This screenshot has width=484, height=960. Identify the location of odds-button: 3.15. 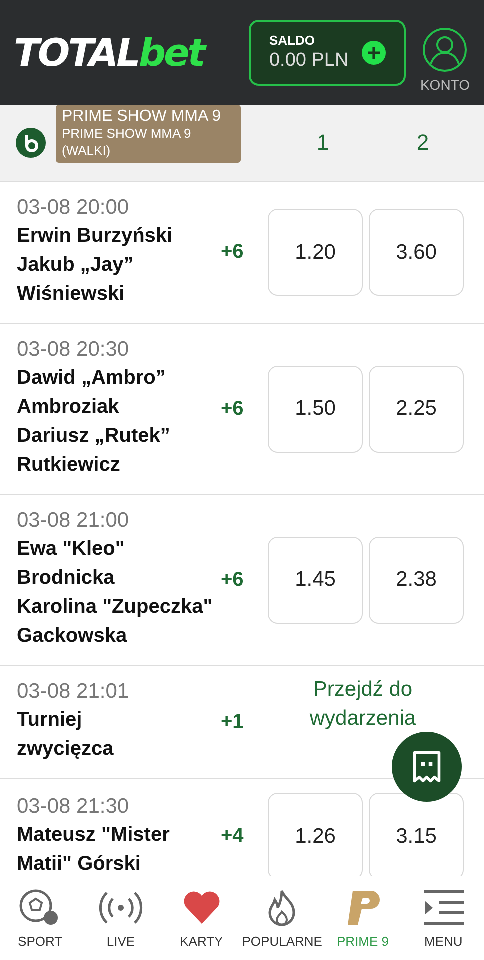
(416, 834).